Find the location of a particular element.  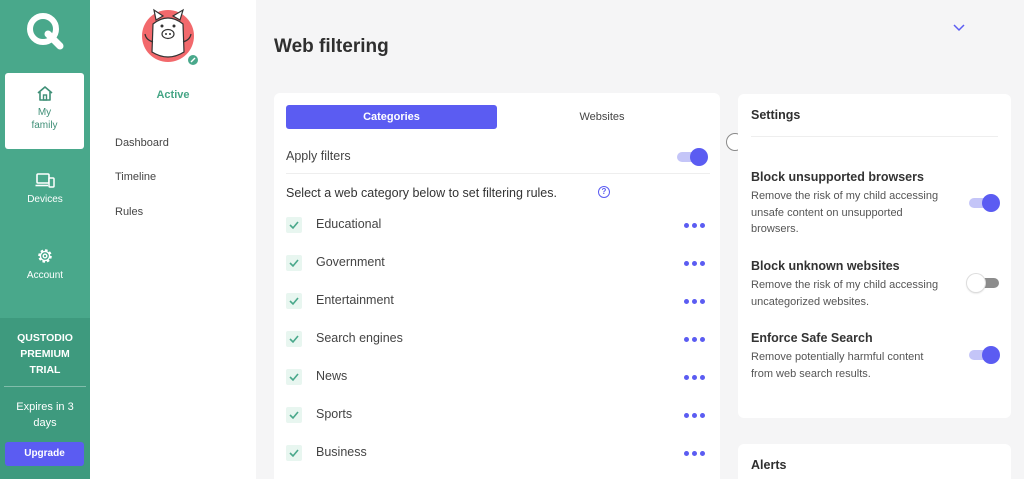

trial-expiry: Expires in 3 days is located at coordinates (45, 415).